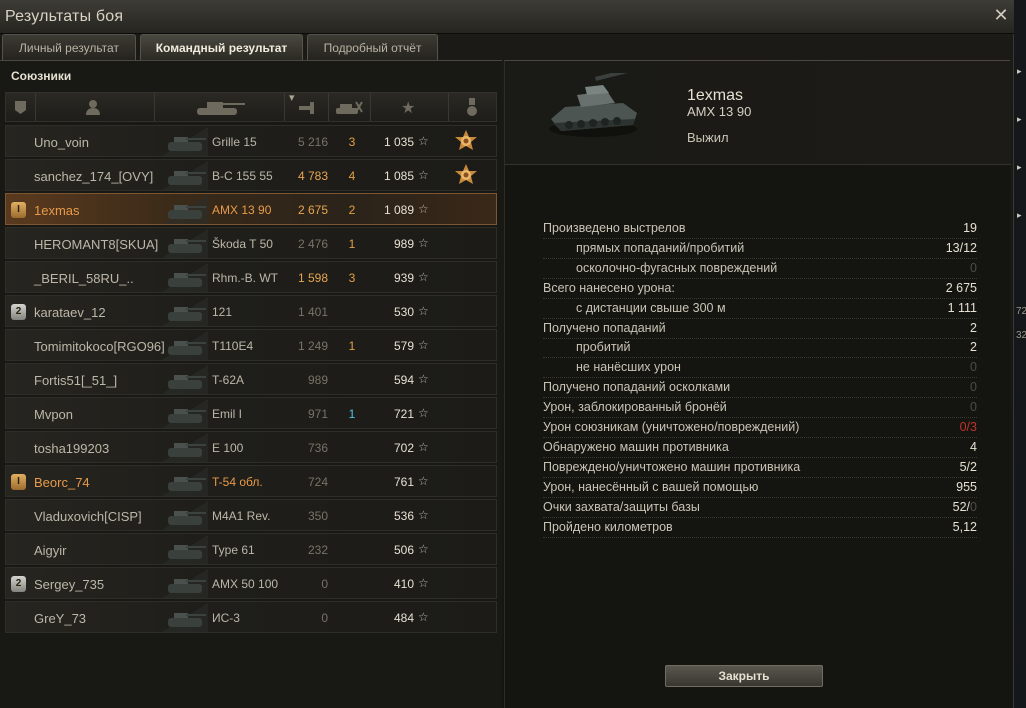 The width and height of the screenshot is (1026, 708). What do you see at coordinates (69, 584) in the screenshot?
I see `player-name: Sergey_735` at bounding box center [69, 584].